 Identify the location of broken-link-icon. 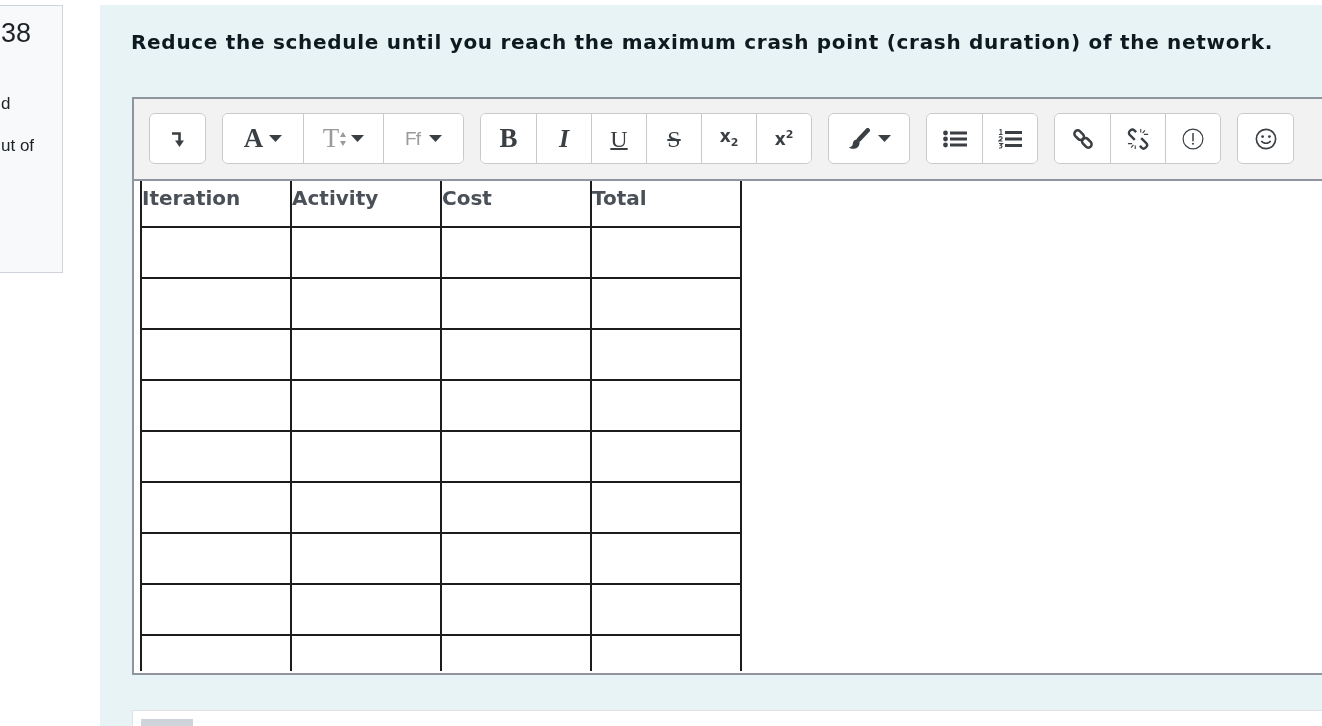
(1138, 138).